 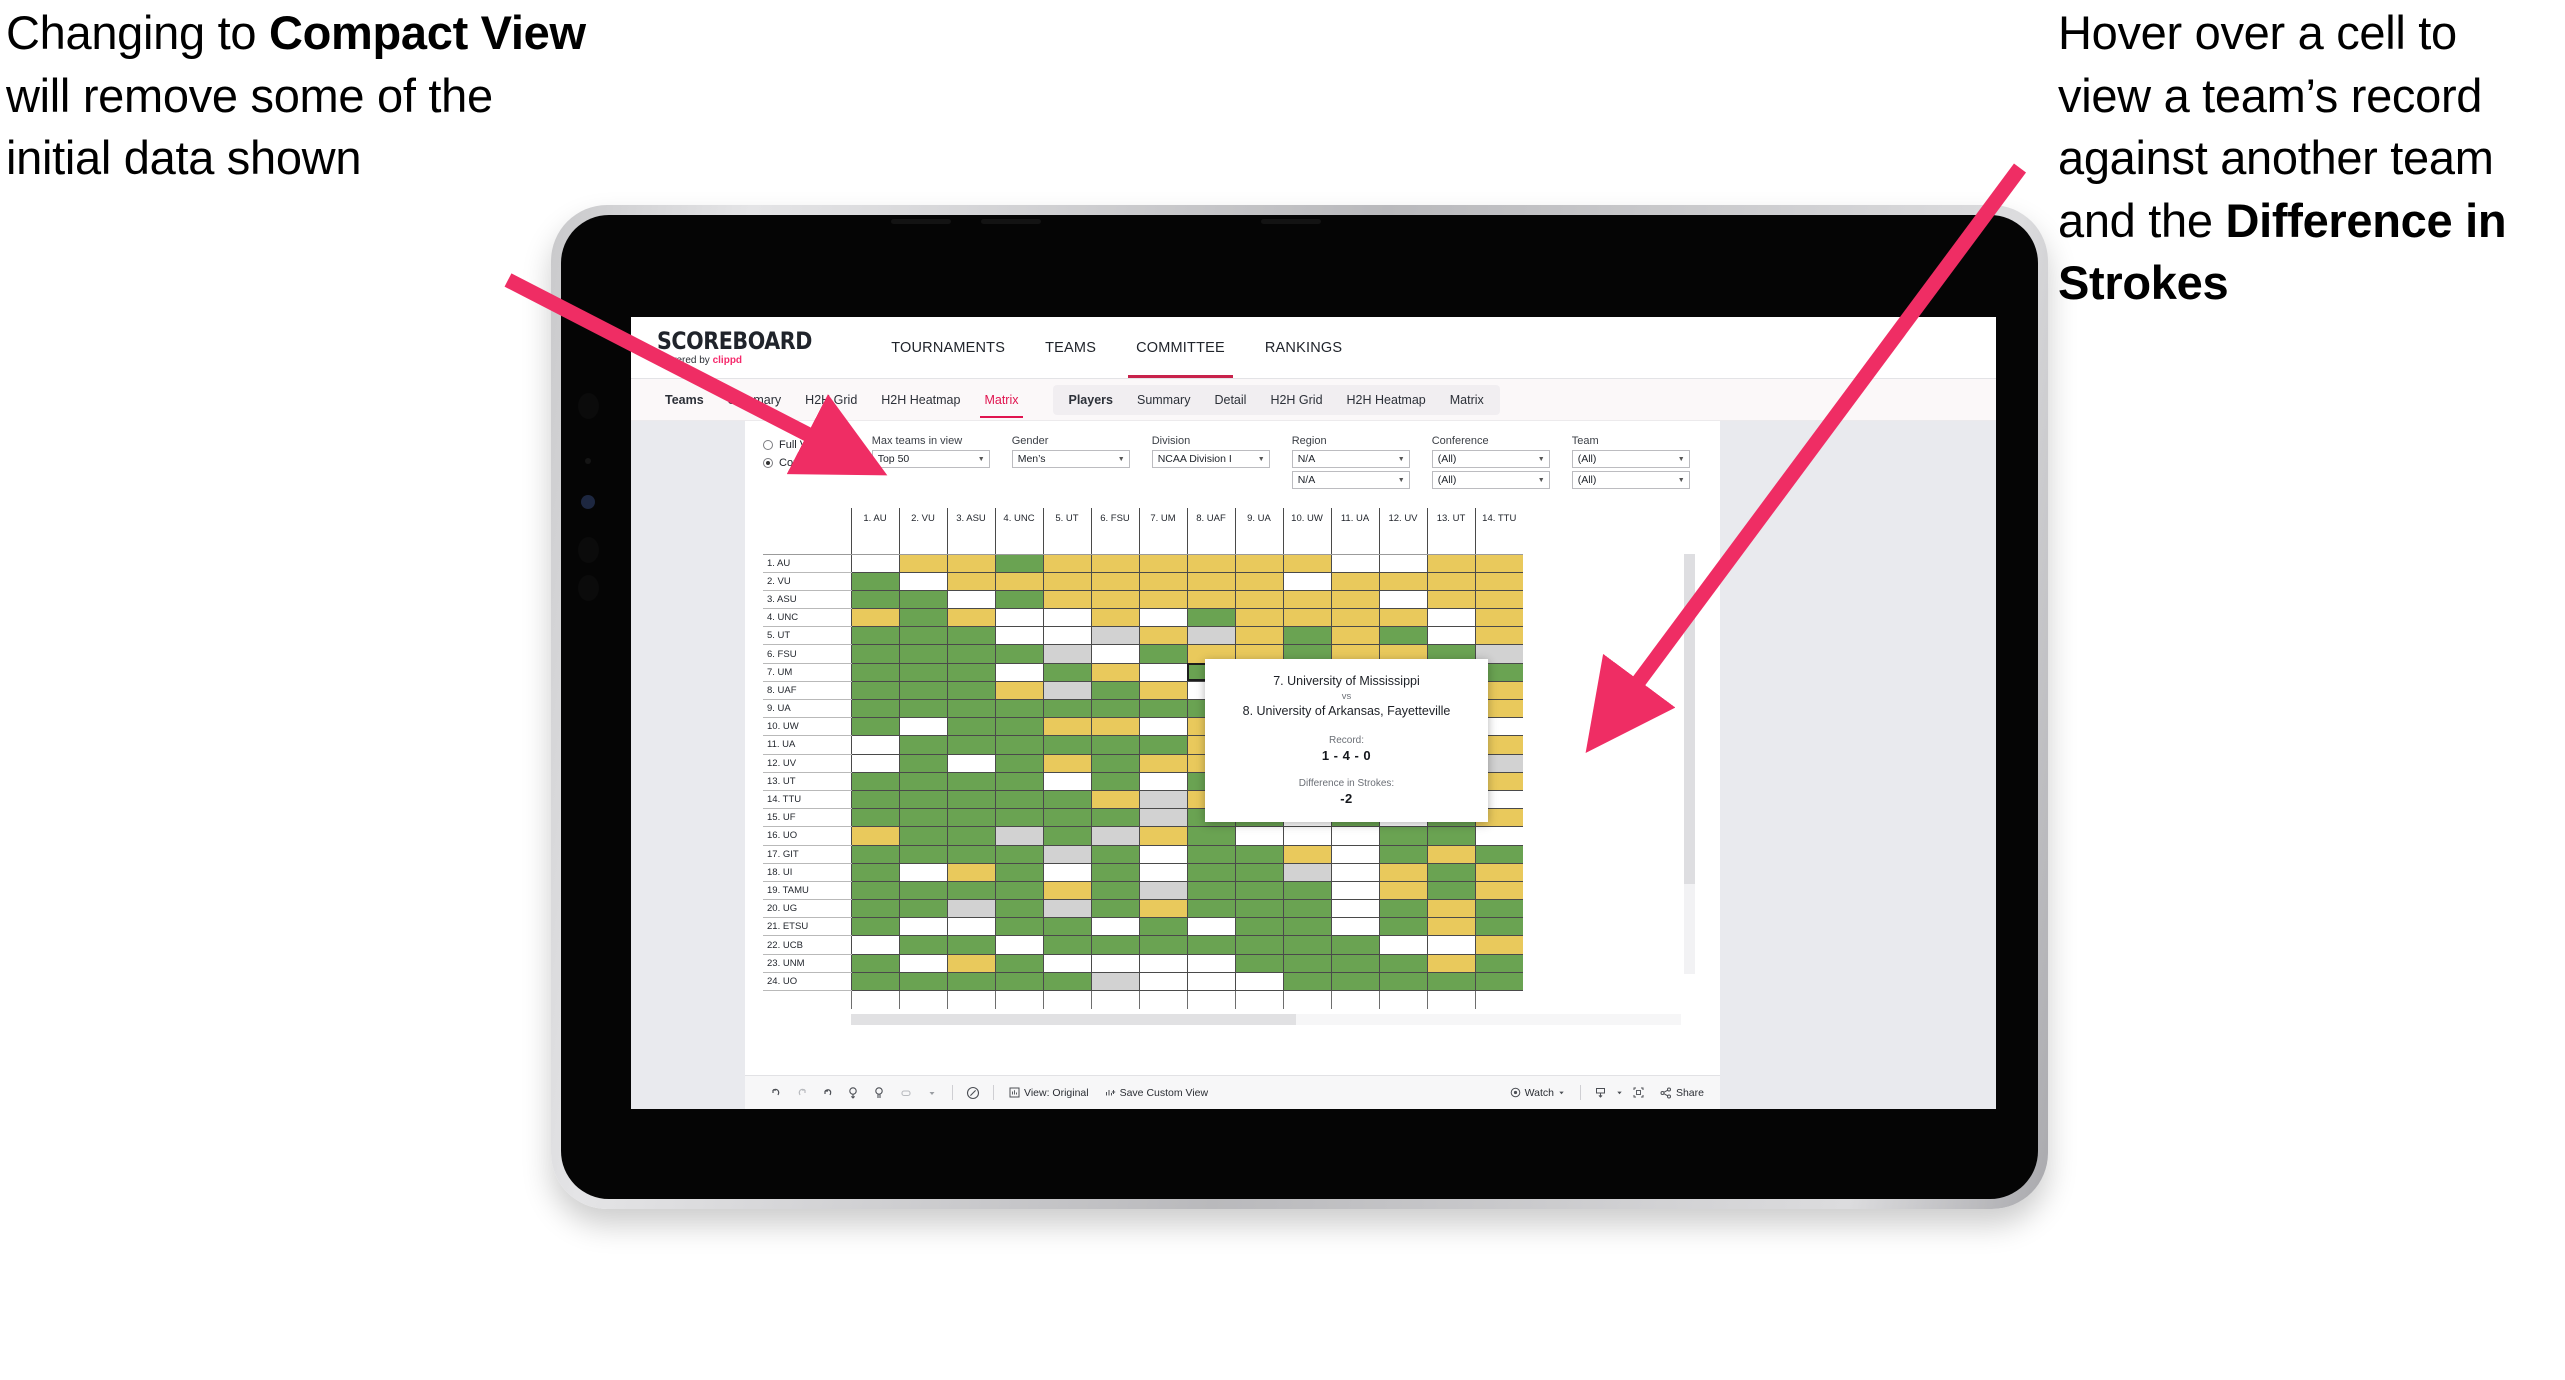 I want to click on matrix-row-header: 19. TAMU, so click(x=807, y=891).